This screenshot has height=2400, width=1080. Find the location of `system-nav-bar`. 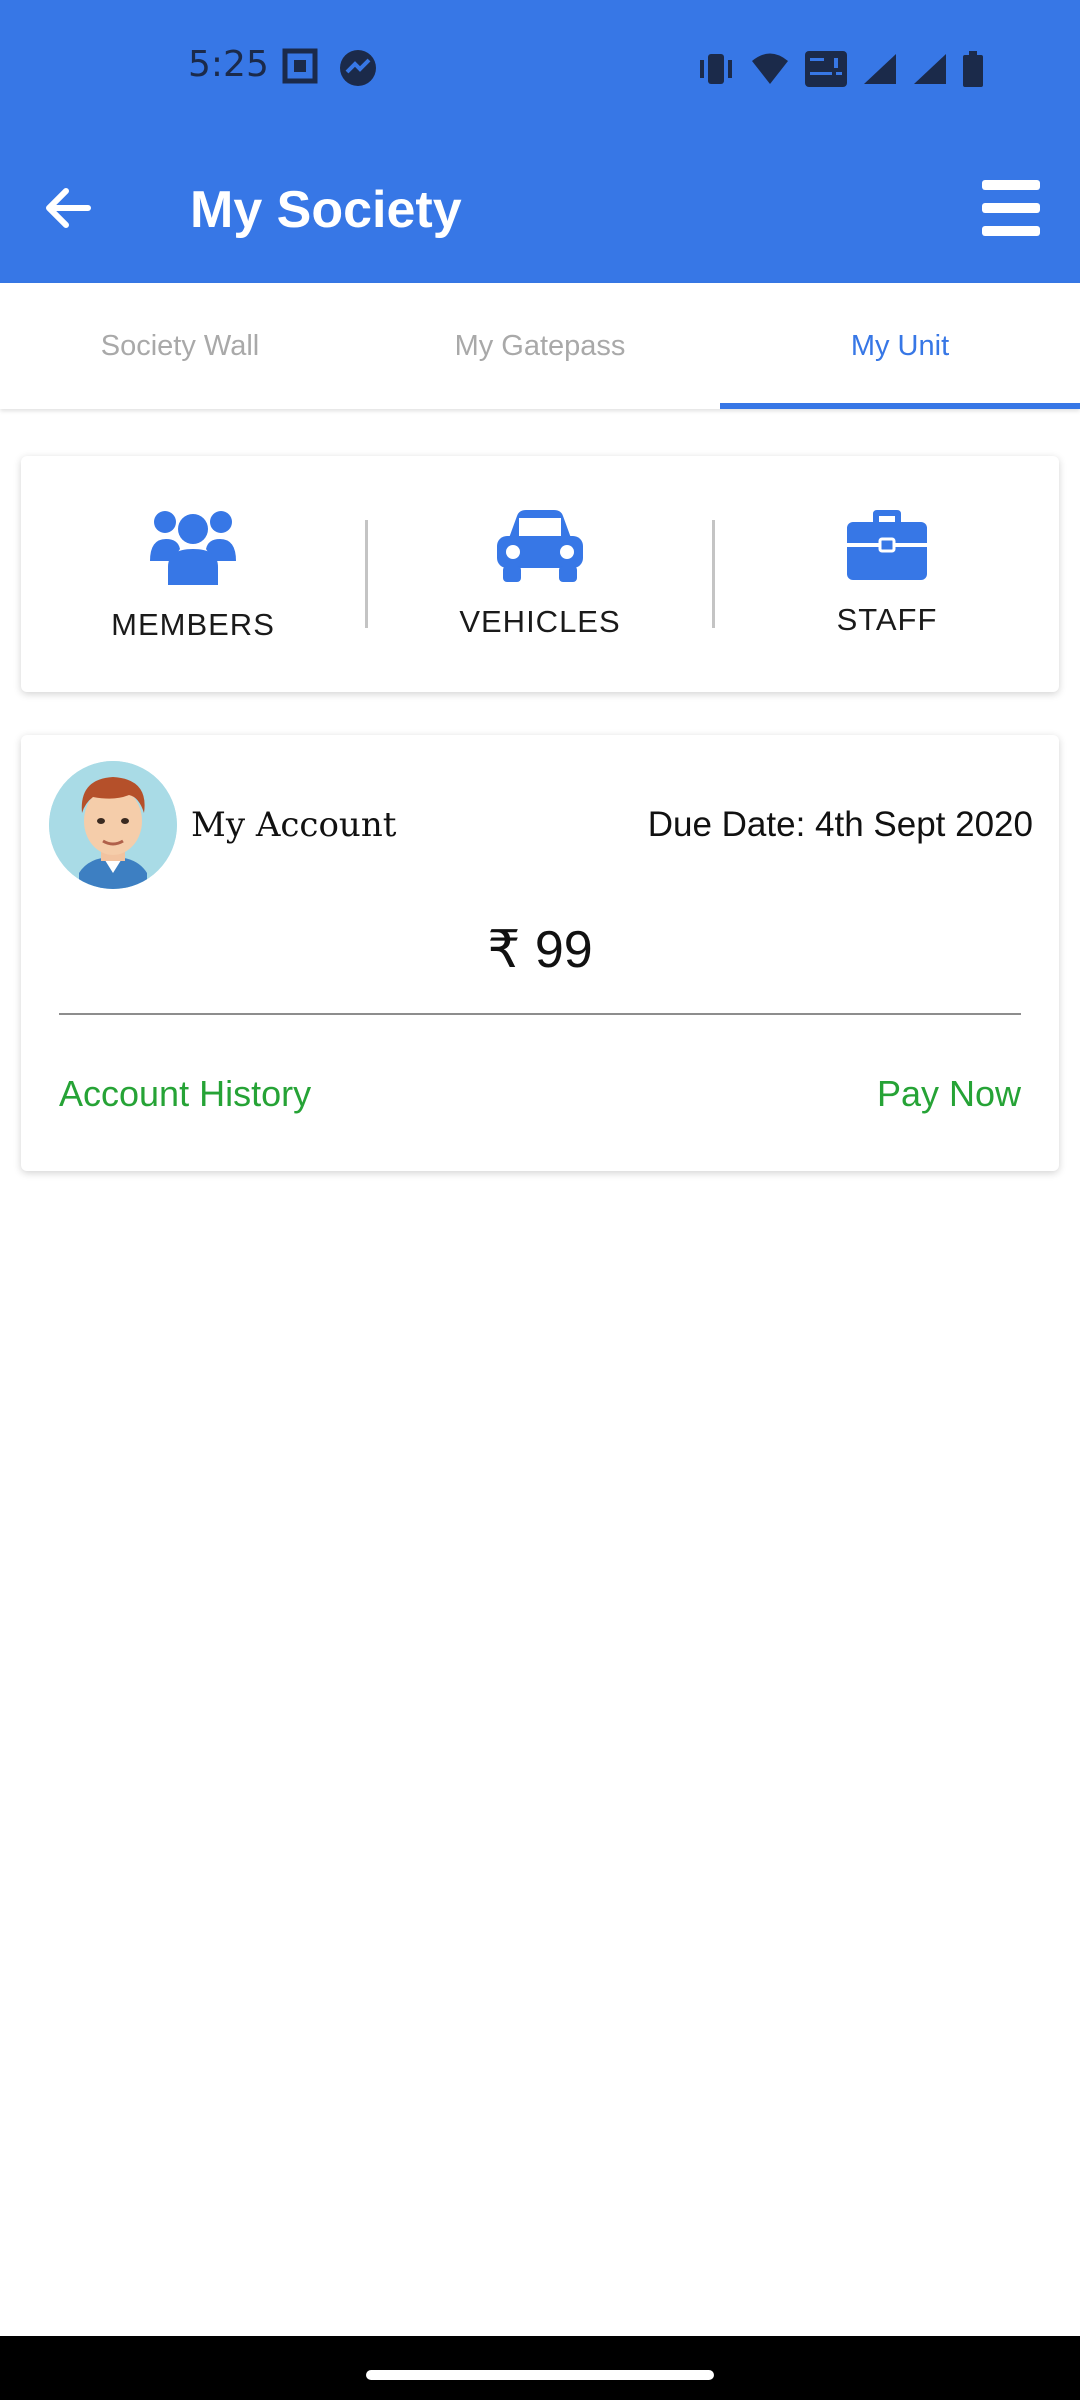

system-nav-bar is located at coordinates (540, 2368).